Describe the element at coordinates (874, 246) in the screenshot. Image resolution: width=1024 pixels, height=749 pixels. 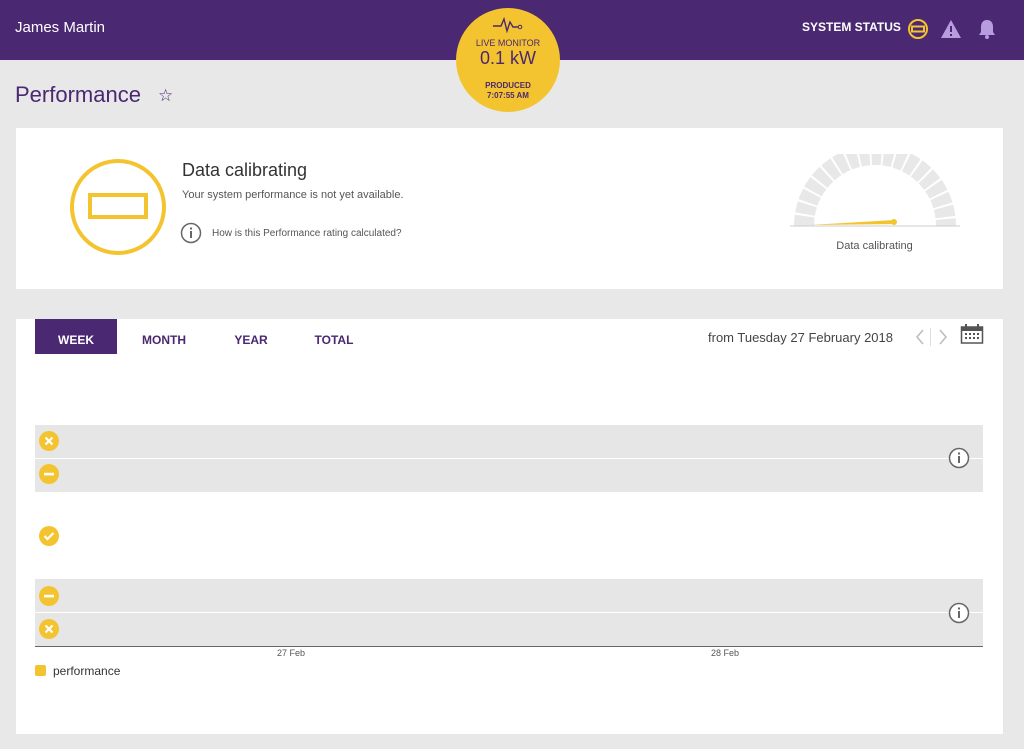
I see `gauge-label: Data calibrating` at that location.